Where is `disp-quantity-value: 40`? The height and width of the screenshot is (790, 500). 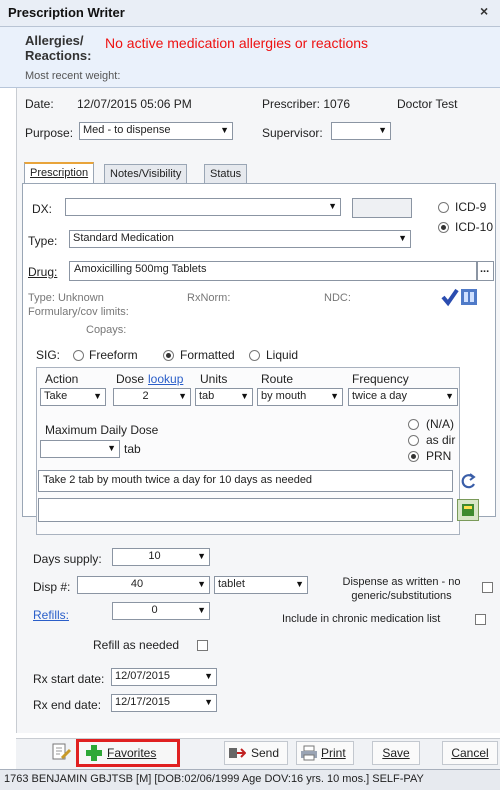 disp-quantity-value: 40 is located at coordinates (137, 584).